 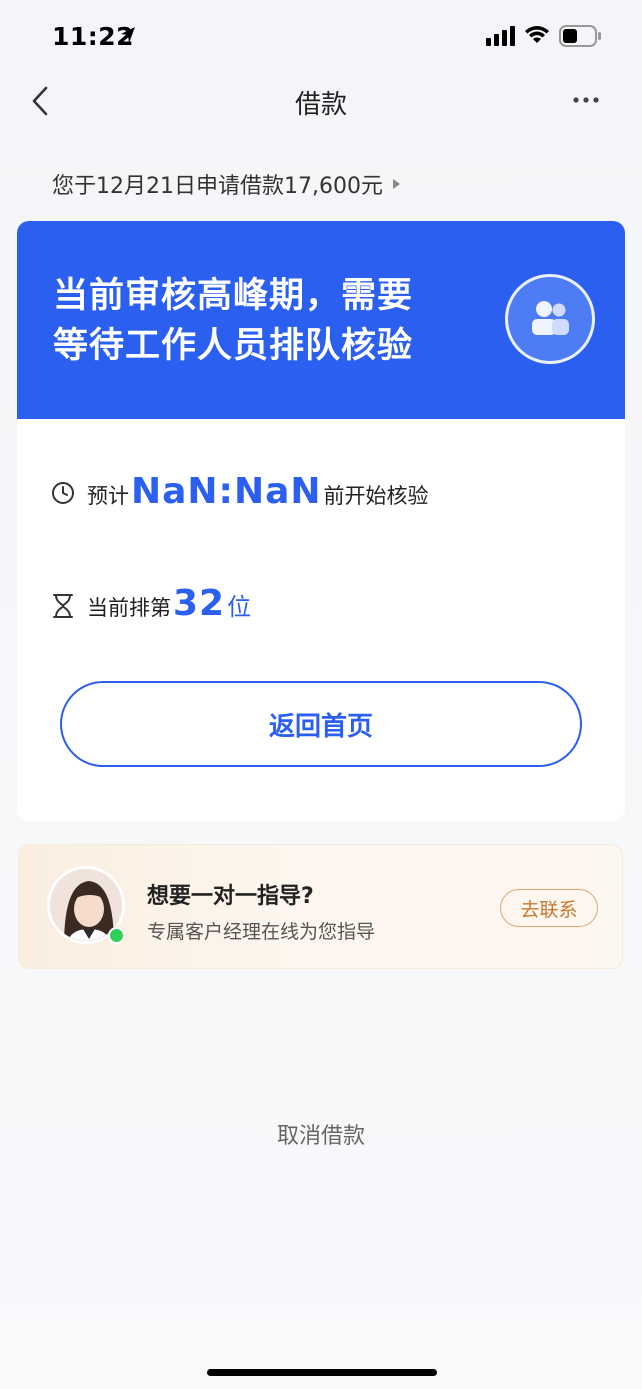 What do you see at coordinates (320, 105) in the screenshot?
I see `page-title: 借款` at bounding box center [320, 105].